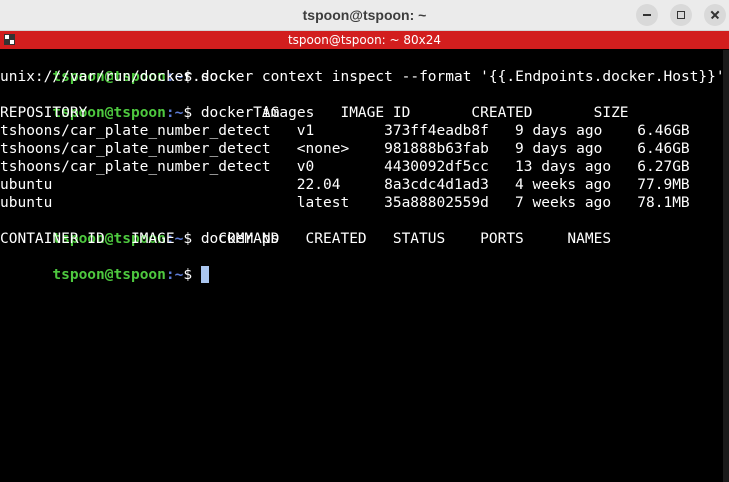 The width and height of the screenshot is (729, 482). Describe the element at coordinates (104, 265) in the screenshot. I see `current-prompt-line: tspoon@tspoon:~$` at that location.